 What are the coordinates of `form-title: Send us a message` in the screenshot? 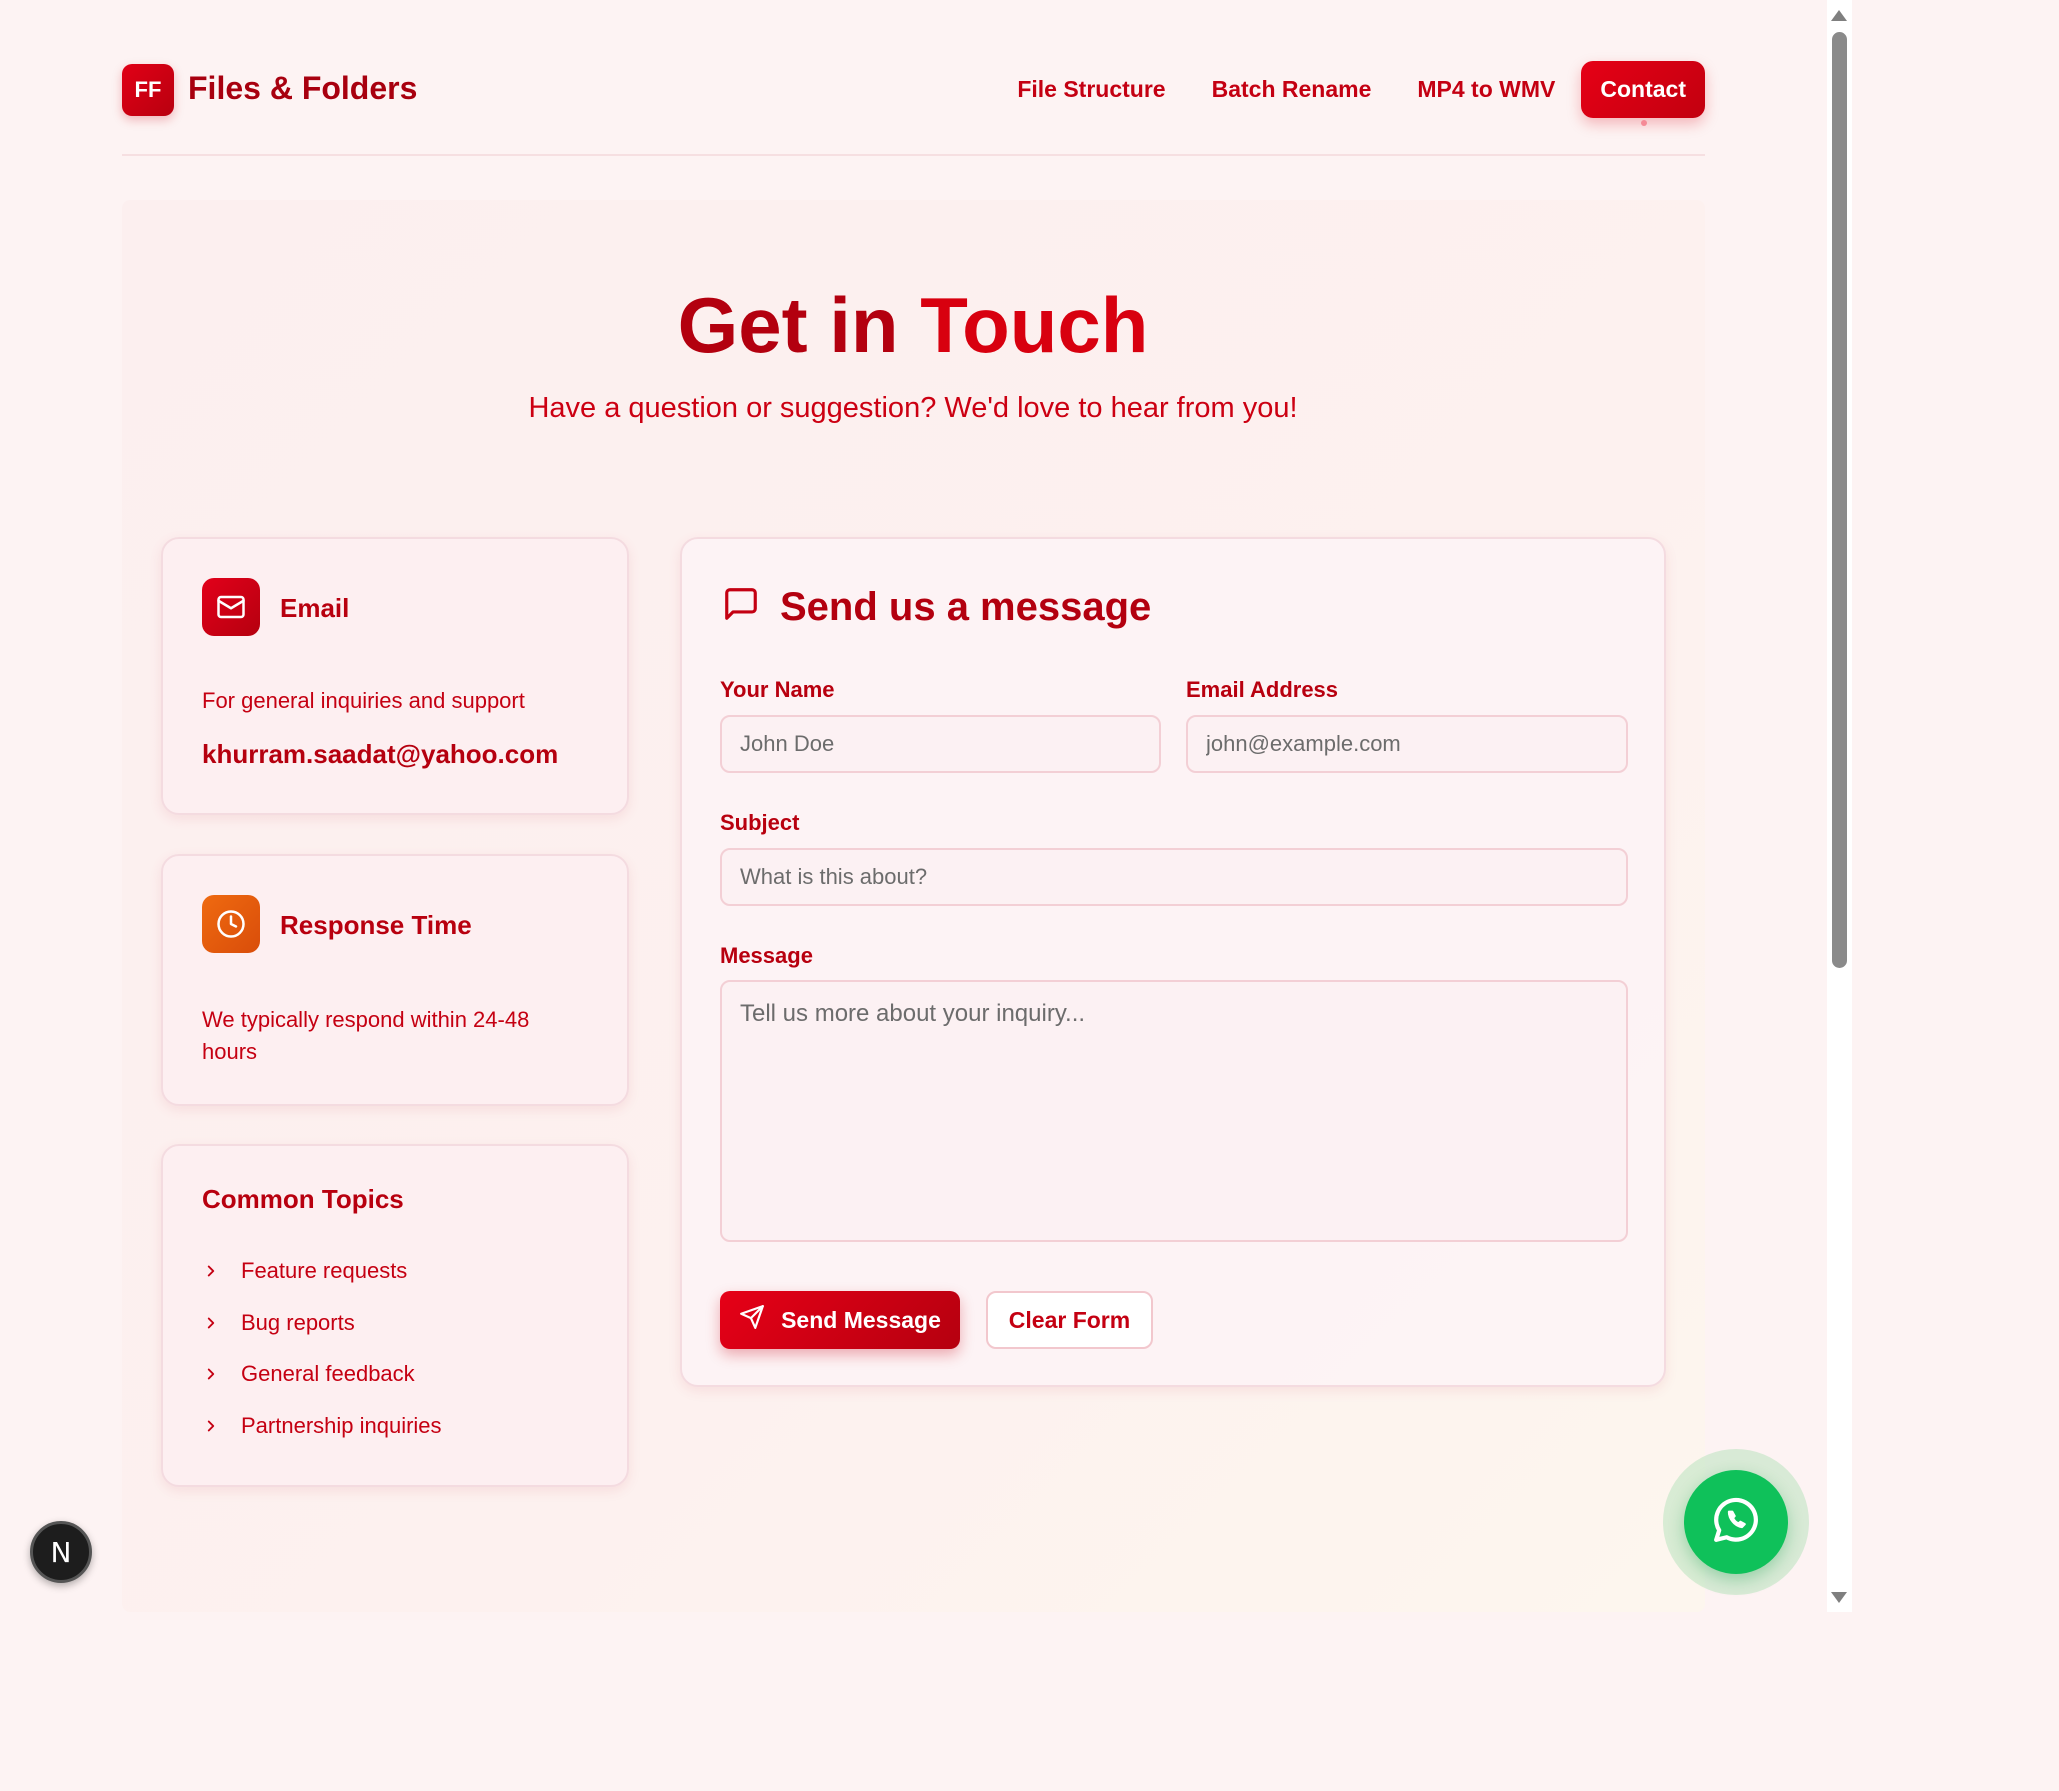 It's located at (966, 607).